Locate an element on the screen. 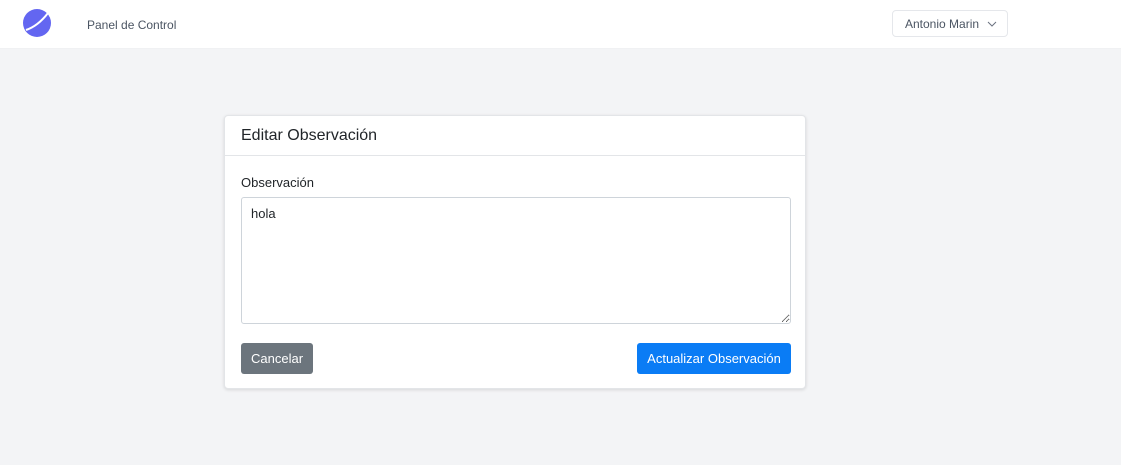  card-title: Editar Observación is located at coordinates (309, 135).